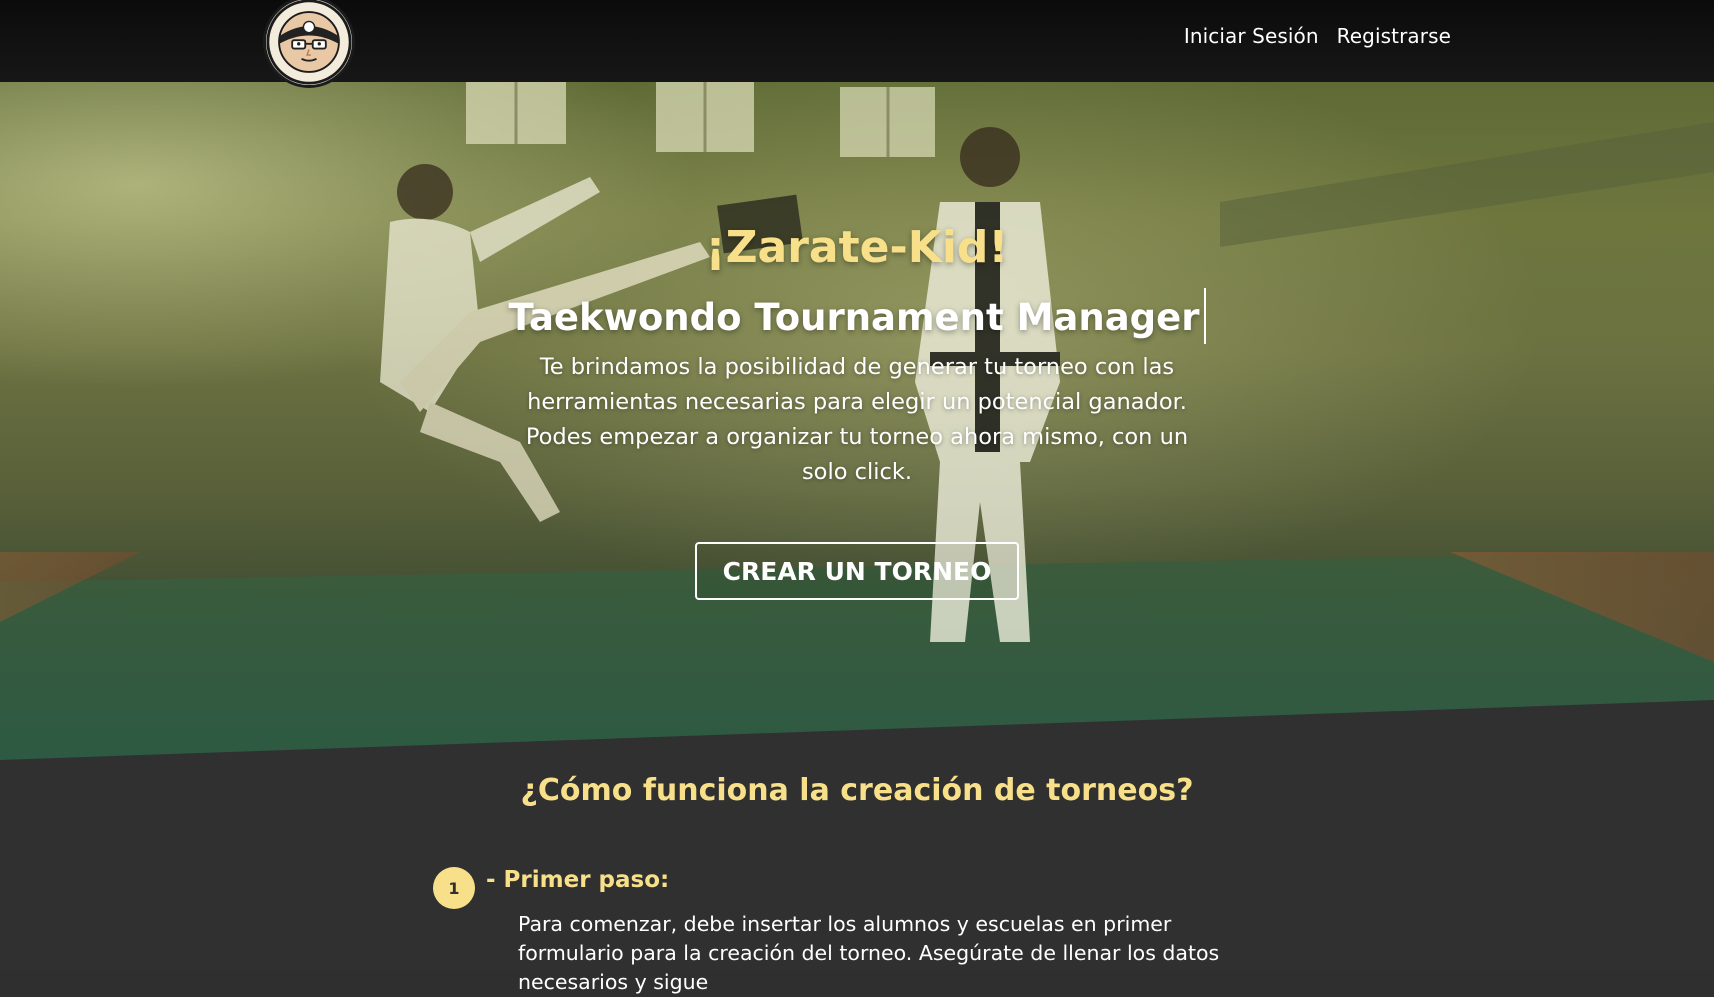 This screenshot has width=1714, height=997. Describe the element at coordinates (1394, 36) in the screenshot. I see `register-link: Registrarse` at that location.